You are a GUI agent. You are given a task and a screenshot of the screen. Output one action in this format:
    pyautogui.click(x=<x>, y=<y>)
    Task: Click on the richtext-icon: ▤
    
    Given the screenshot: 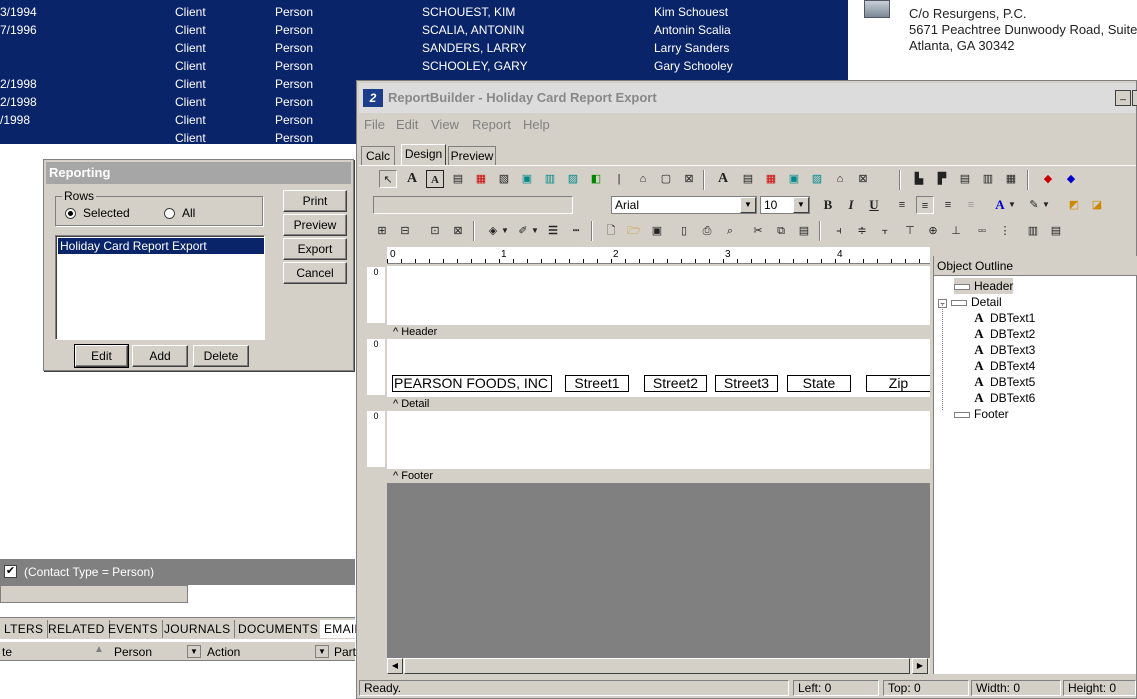 What is the action you would take?
    pyautogui.click(x=458, y=179)
    